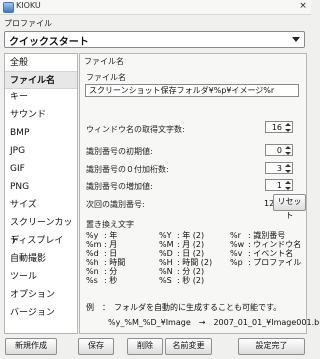  What do you see at coordinates (41, 63) in the screenshot?
I see `sidebar-item-general: 全般` at bounding box center [41, 63].